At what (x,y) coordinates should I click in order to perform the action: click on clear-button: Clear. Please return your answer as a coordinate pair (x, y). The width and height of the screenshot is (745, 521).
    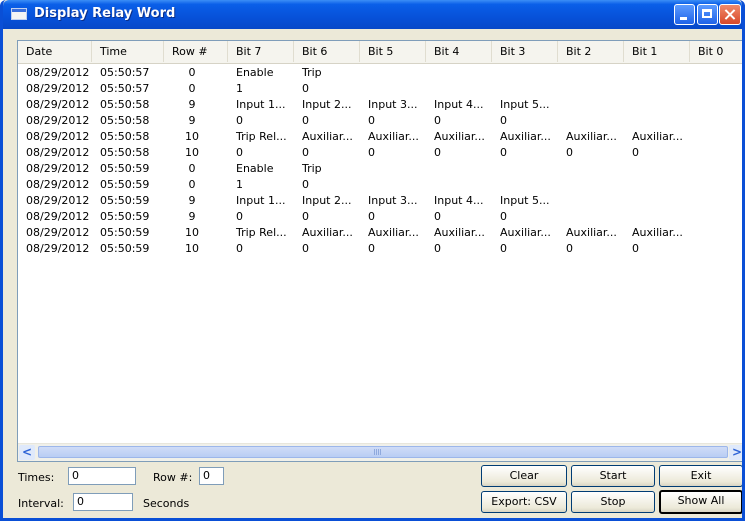
    Looking at the image, I should click on (524, 476).